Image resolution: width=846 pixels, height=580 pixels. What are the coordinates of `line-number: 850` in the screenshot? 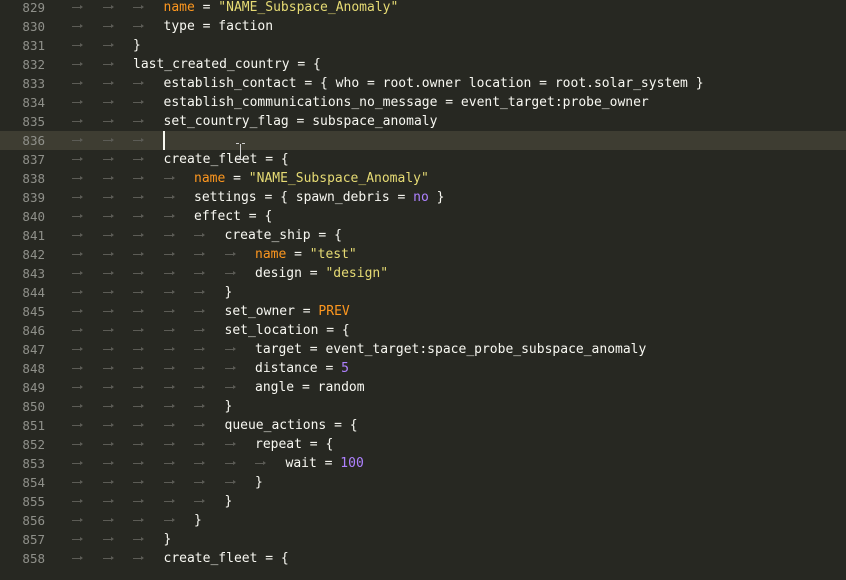 It's located at (33, 406).